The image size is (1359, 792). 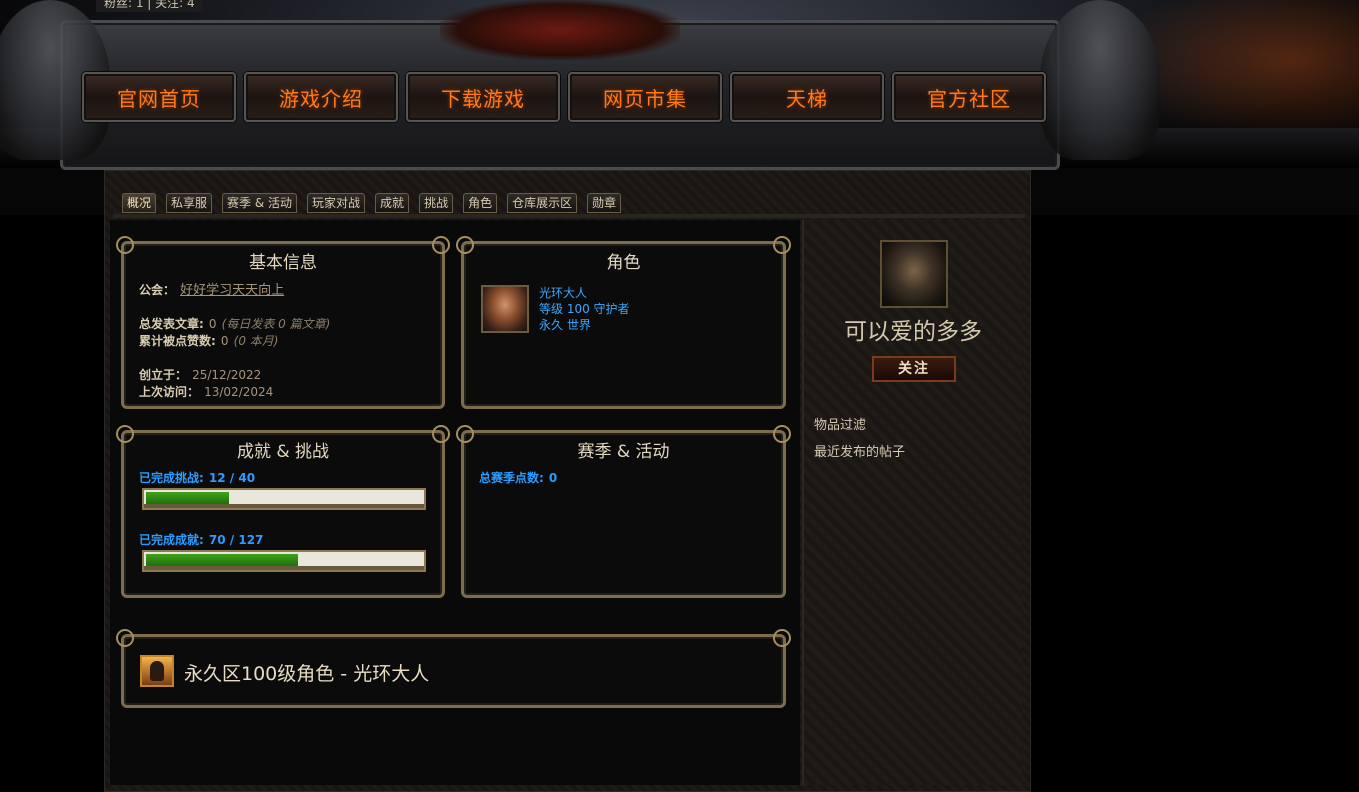 I want to click on follow-stats: 粉丝: 1 | 关注: 4, so click(x=149, y=6).